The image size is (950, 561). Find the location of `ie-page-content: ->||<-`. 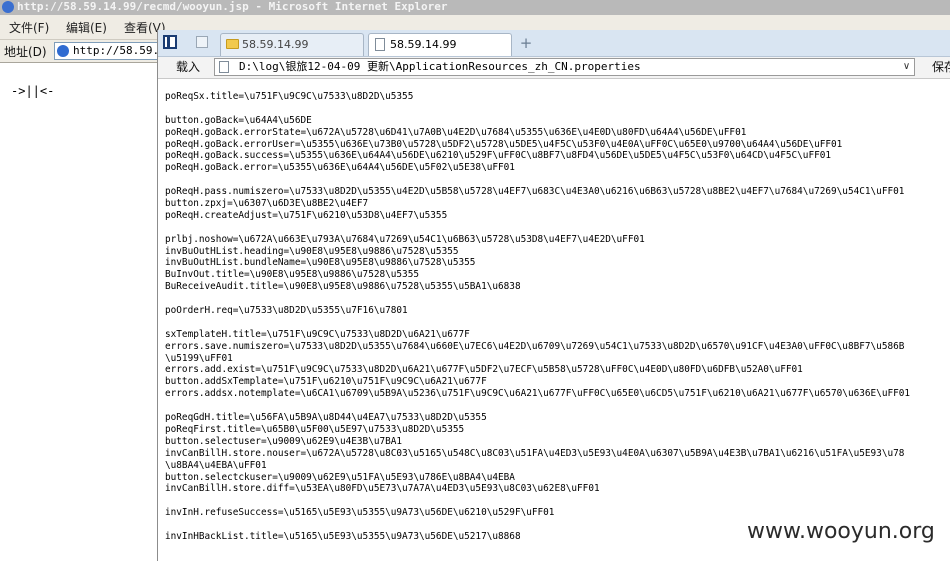

ie-page-content: ->||<- is located at coordinates (80, 312).